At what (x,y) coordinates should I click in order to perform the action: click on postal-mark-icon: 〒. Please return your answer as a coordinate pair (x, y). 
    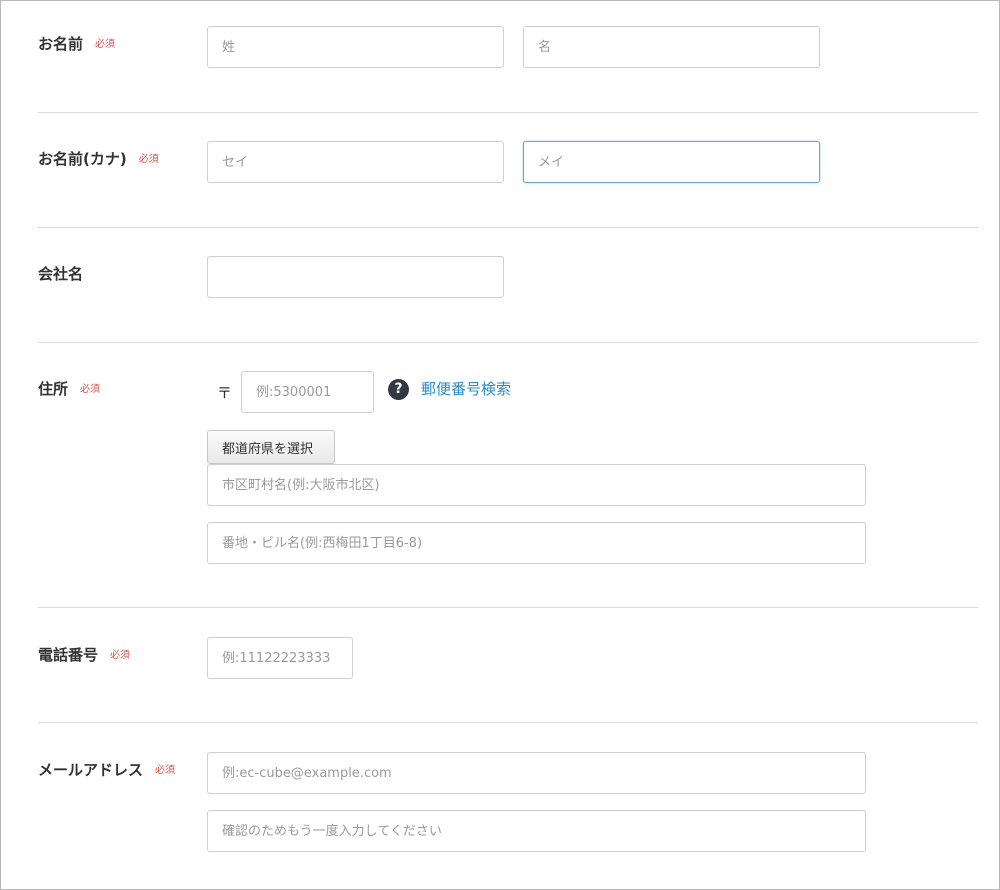
    Looking at the image, I should click on (225, 393).